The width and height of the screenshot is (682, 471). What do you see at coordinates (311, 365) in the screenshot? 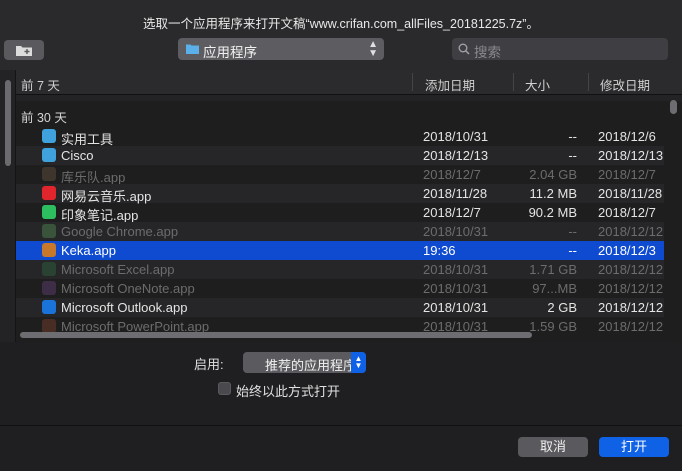
I see `enable-popup-label: 推荐的应用程序` at bounding box center [311, 365].